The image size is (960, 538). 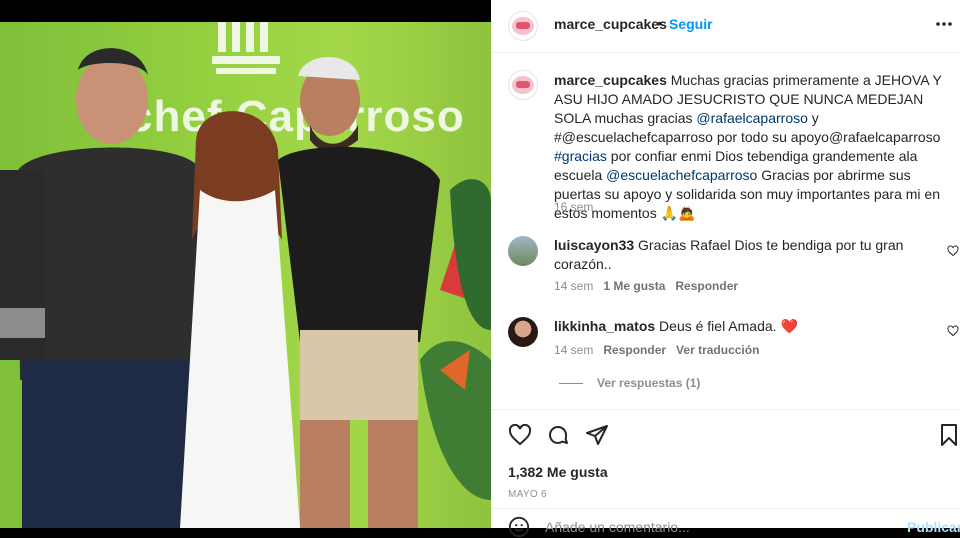 I want to click on more-options-icon, so click(x=944, y=24).